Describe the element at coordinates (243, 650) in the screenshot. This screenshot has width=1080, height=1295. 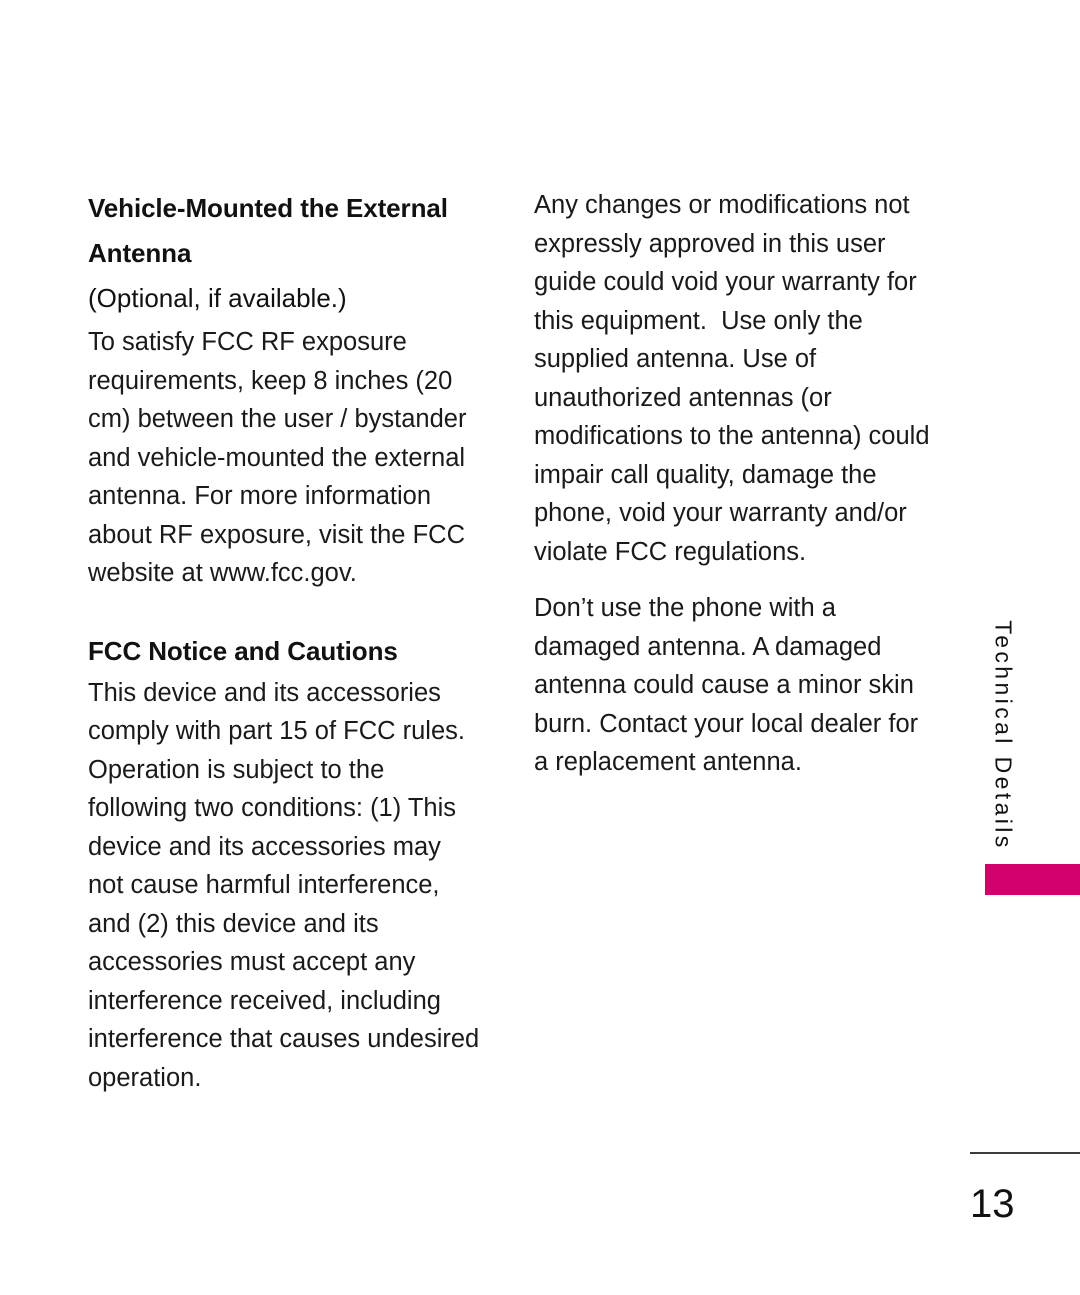
I see `heading-fcc-notice-and-cautions: FCC Notice and Cautions` at that location.